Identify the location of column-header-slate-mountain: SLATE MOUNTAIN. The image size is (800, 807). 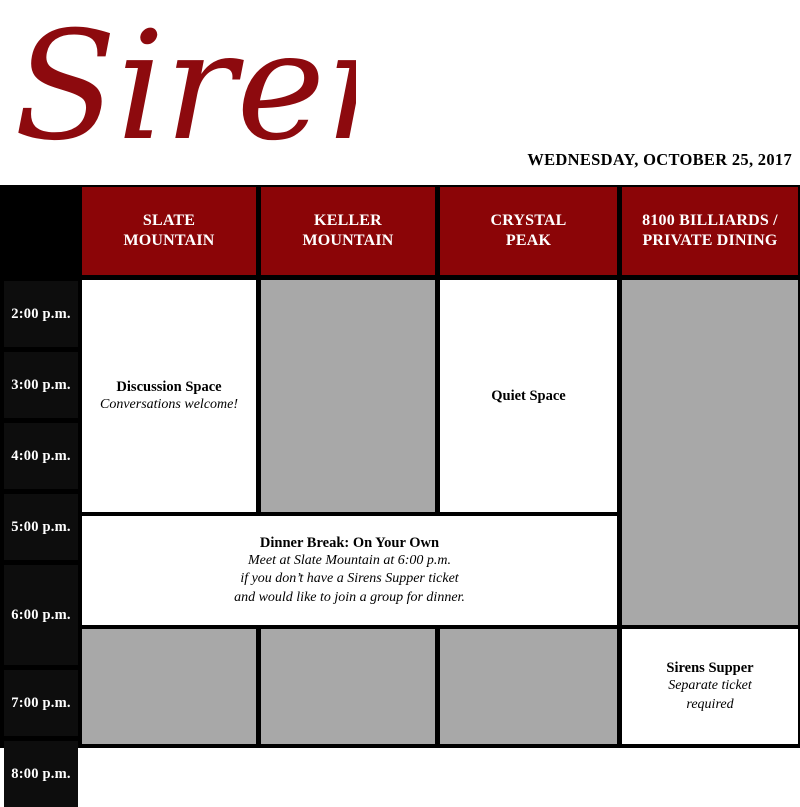
(169, 231).